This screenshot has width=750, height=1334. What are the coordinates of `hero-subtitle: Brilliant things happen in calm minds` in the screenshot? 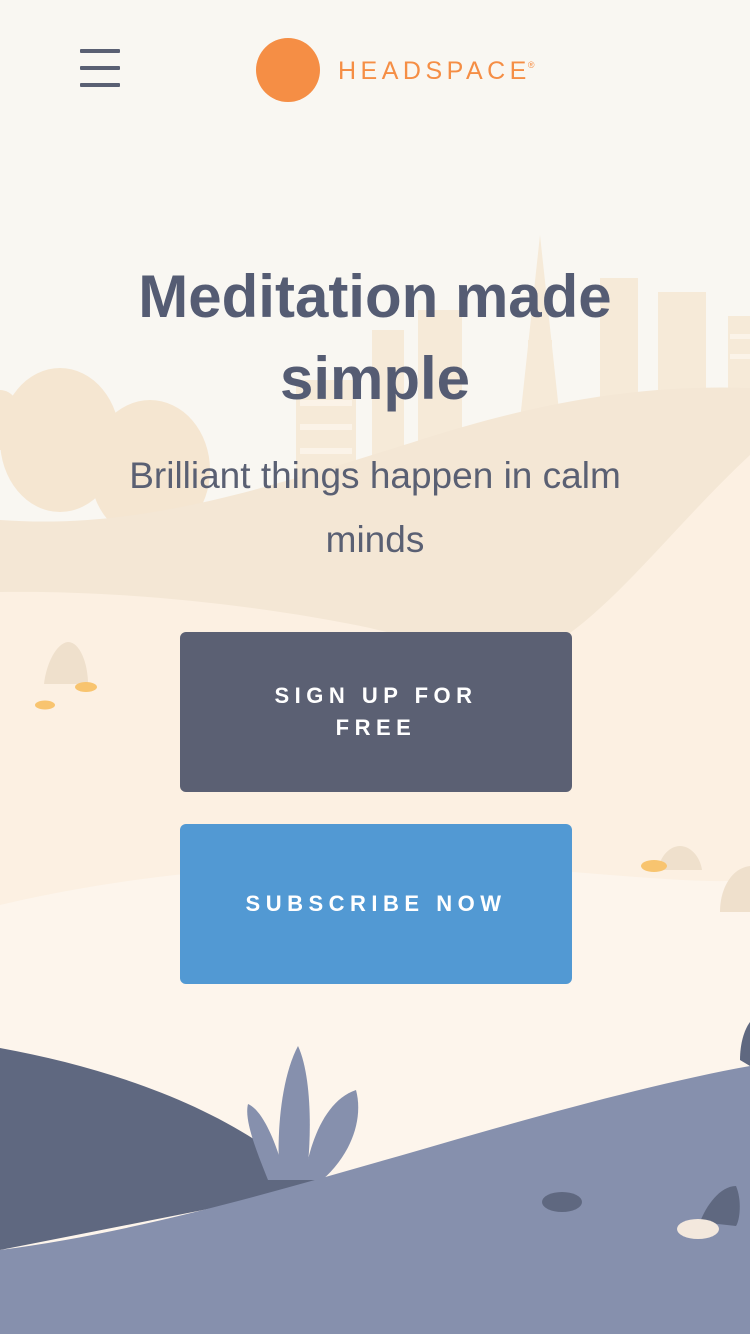 It's located at (375, 507).